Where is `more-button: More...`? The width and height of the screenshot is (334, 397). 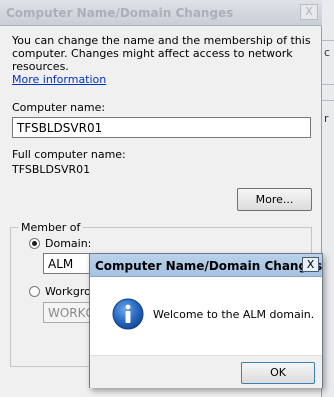
more-button: More... is located at coordinates (274, 199).